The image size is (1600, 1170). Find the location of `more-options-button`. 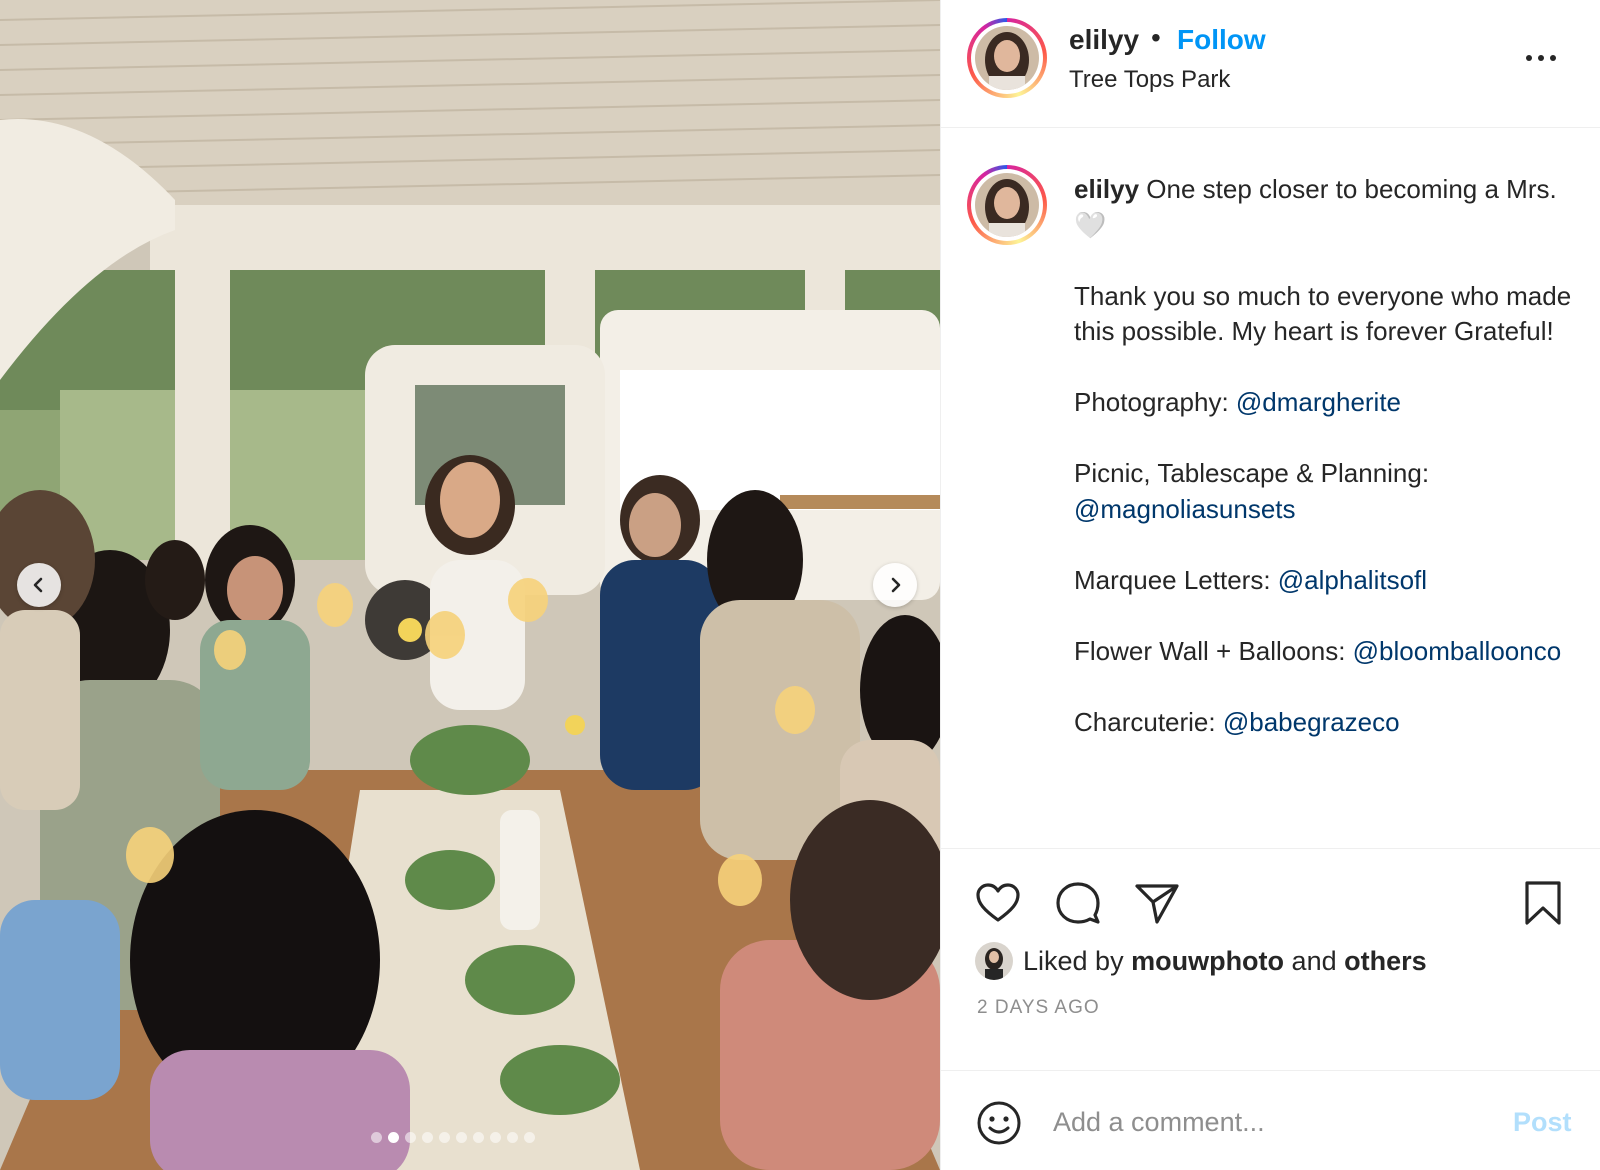

more-options-button is located at coordinates (1541, 58).